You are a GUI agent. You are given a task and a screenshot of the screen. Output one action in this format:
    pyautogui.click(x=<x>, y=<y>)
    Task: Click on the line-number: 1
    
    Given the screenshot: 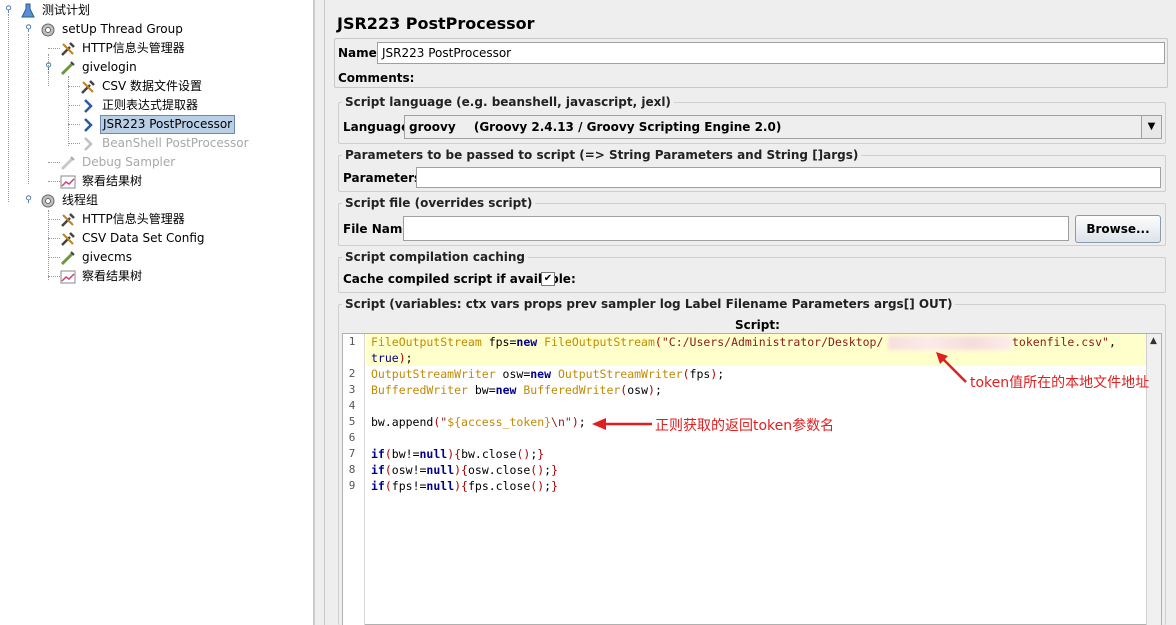 What is the action you would take?
    pyautogui.click(x=352, y=341)
    